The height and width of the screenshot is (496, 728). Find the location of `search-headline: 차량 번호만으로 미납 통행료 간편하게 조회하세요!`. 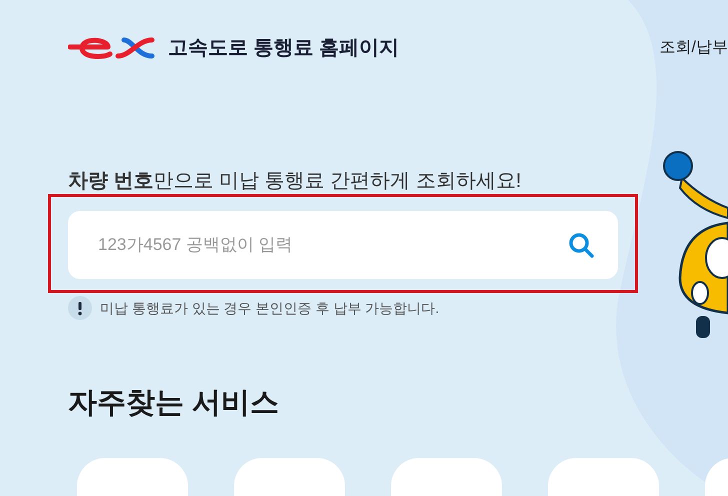

search-headline: 차량 번호만으로 미납 통행료 간편하게 조회하세요! is located at coordinates (295, 181).